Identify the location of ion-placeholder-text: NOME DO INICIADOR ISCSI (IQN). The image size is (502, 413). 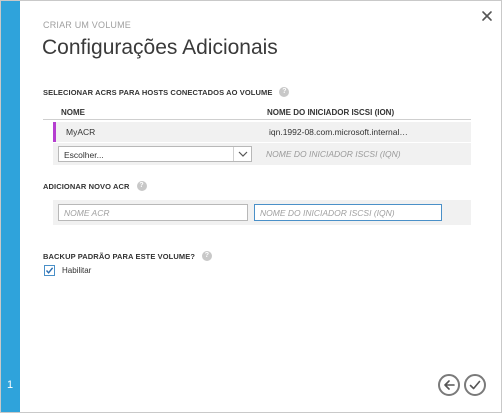
(333, 154).